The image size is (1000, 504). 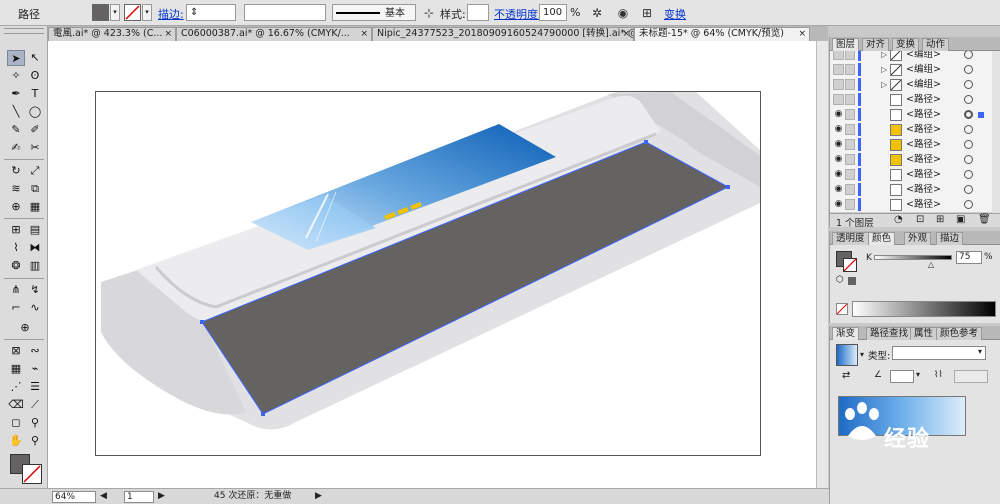 I want to click on tab-color-guide: 颜色参考, so click(x=959, y=333).